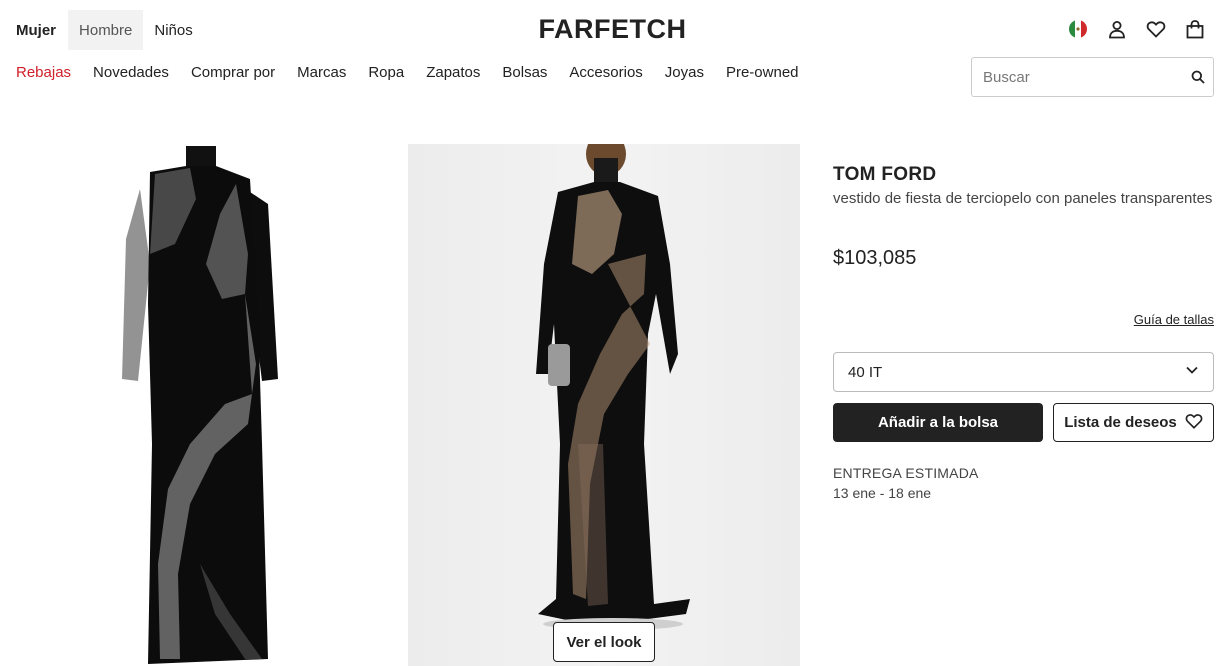  Describe the element at coordinates (684, 72) in the screenshot. I see `nav-item-joyas: Joyas` at that location.